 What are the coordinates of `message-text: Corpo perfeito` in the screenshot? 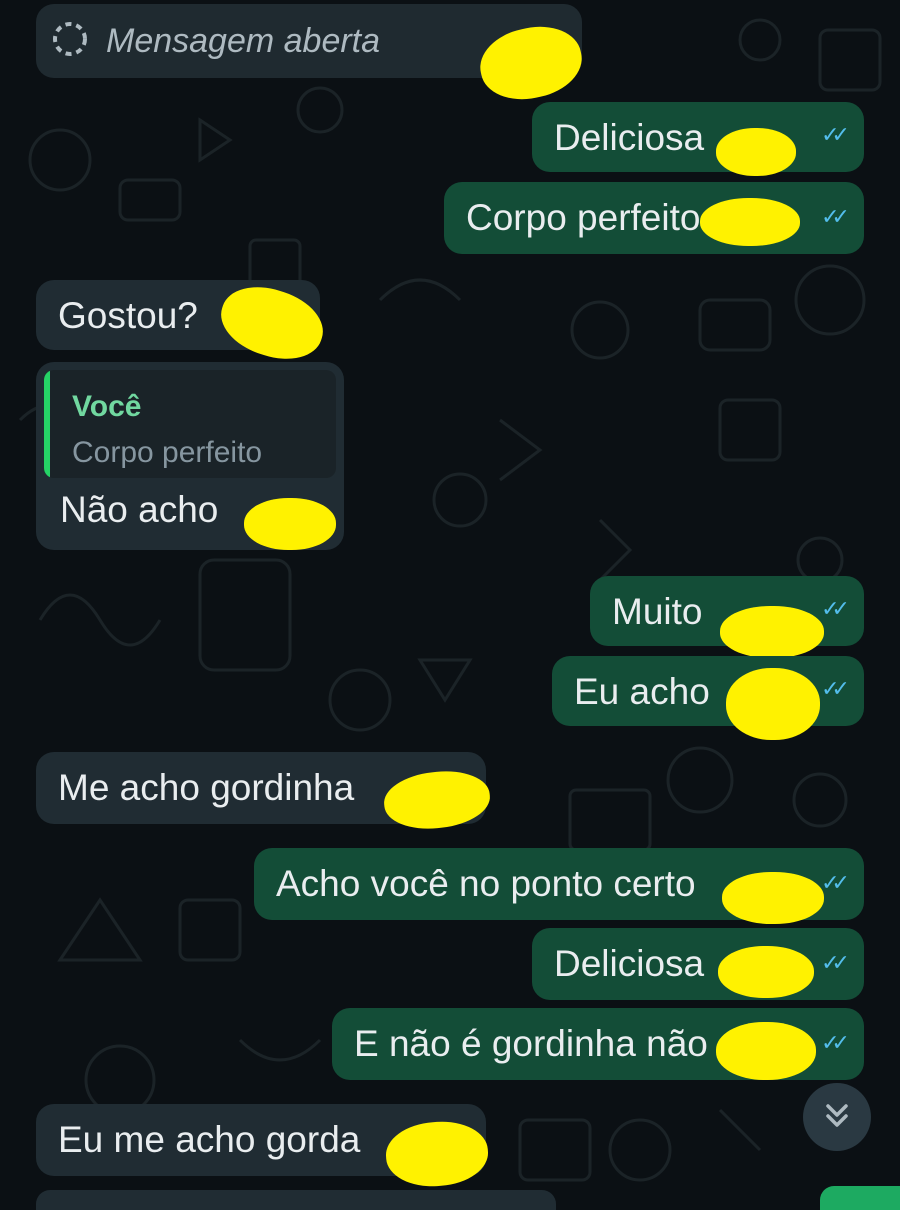 It's located at (583, 217).